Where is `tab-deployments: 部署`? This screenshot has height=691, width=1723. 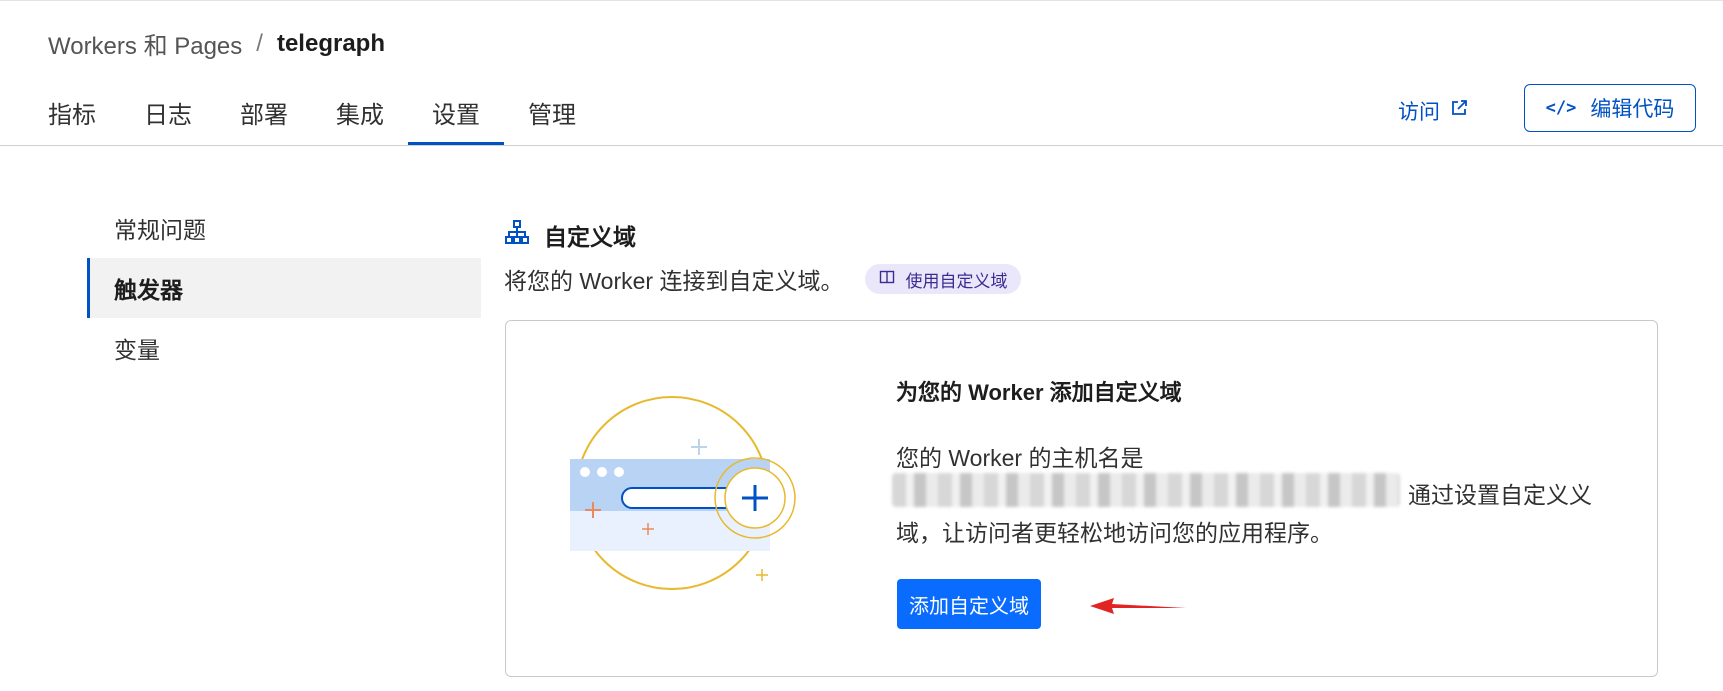 tab-deployments: 部署 is located at coordinates (264, 114).